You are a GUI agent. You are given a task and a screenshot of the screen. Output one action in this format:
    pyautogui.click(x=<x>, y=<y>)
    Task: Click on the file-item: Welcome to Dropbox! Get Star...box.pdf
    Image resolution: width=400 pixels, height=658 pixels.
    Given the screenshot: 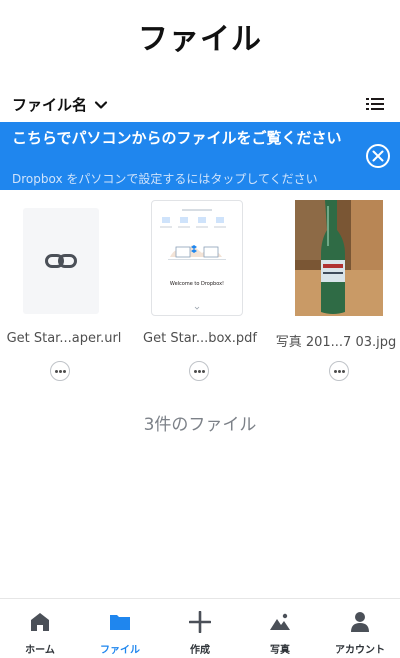 What is the action you would take?
    pyautogui.click(x=200, y=291)
    